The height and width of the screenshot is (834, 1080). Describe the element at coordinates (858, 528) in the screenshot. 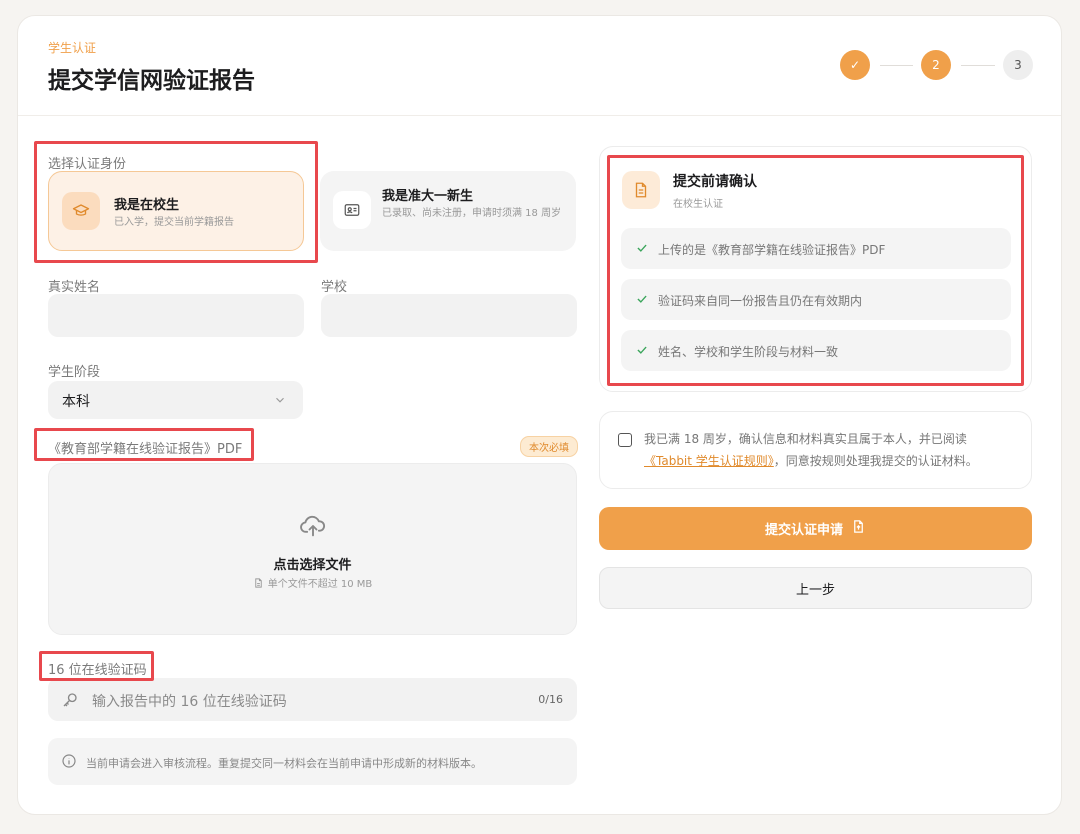

I see `file-upload-icon` at that location.